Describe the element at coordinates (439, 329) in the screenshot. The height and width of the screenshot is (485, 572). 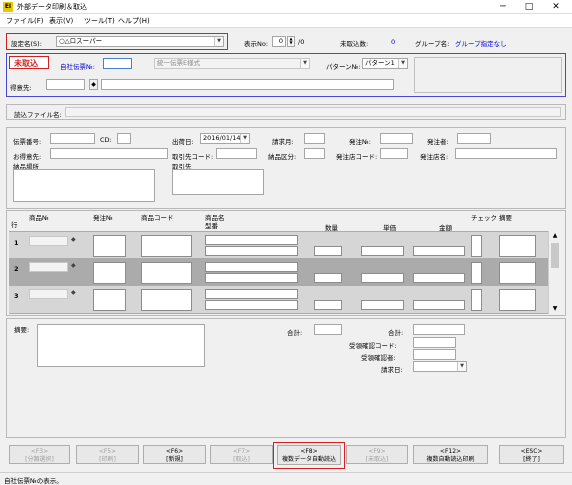
I see `total-amount-input` at that location.